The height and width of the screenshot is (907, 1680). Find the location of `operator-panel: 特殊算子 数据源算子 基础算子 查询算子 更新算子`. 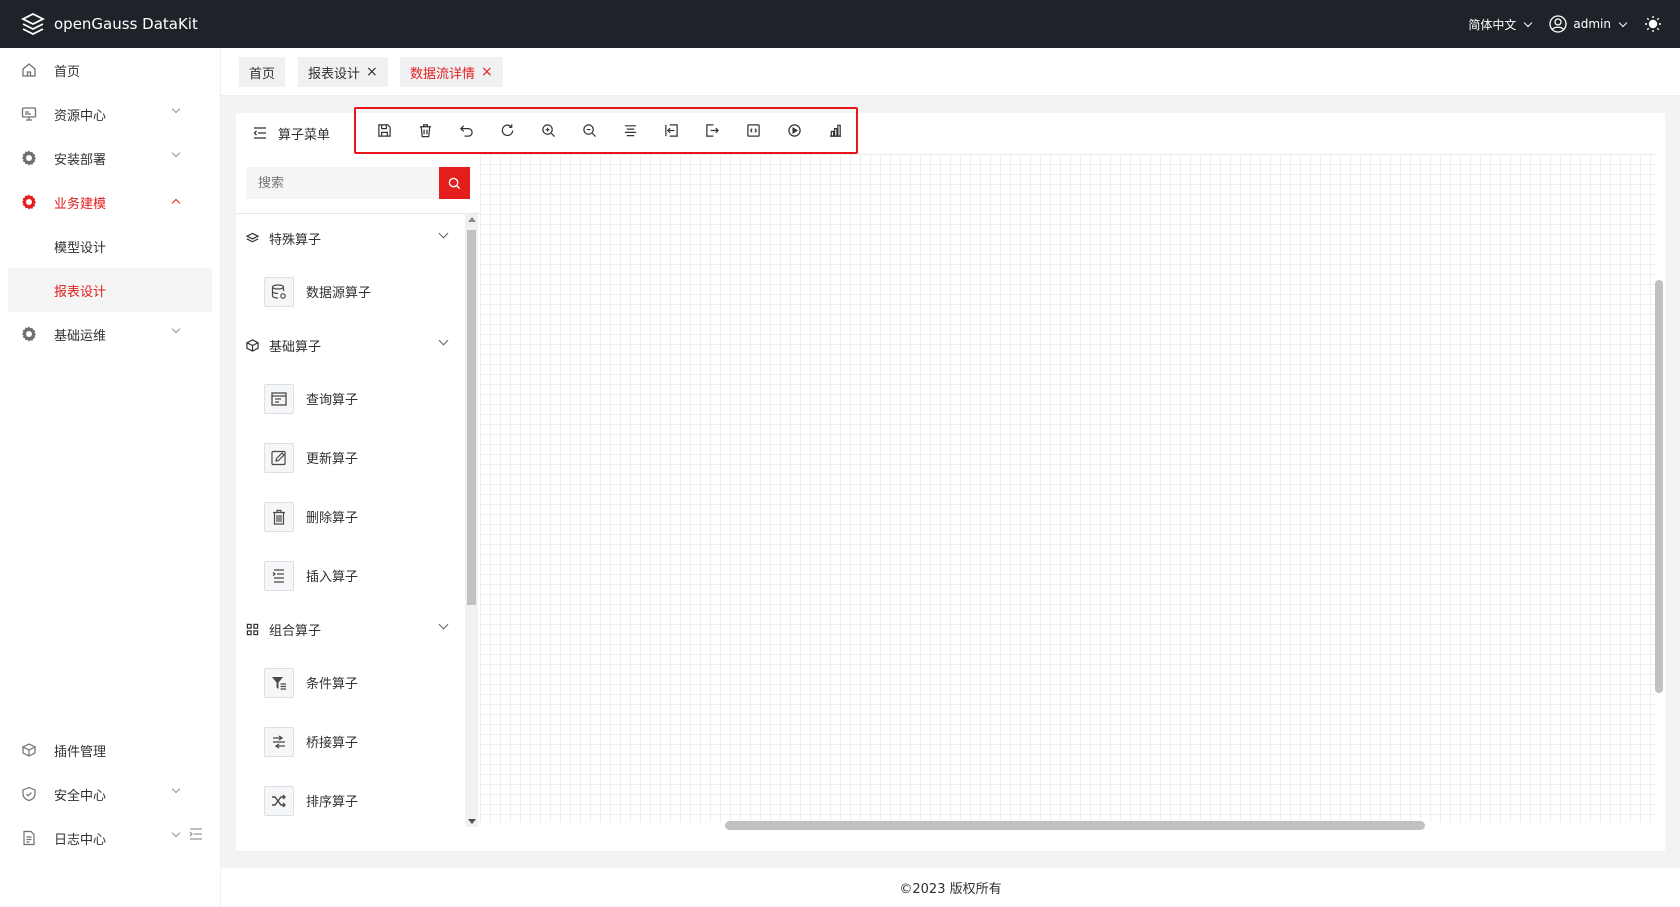

operator-panel: 特殊算子 数据源算子 基础算子 查询算子 更新算子 is located at coordinates (358, 493).